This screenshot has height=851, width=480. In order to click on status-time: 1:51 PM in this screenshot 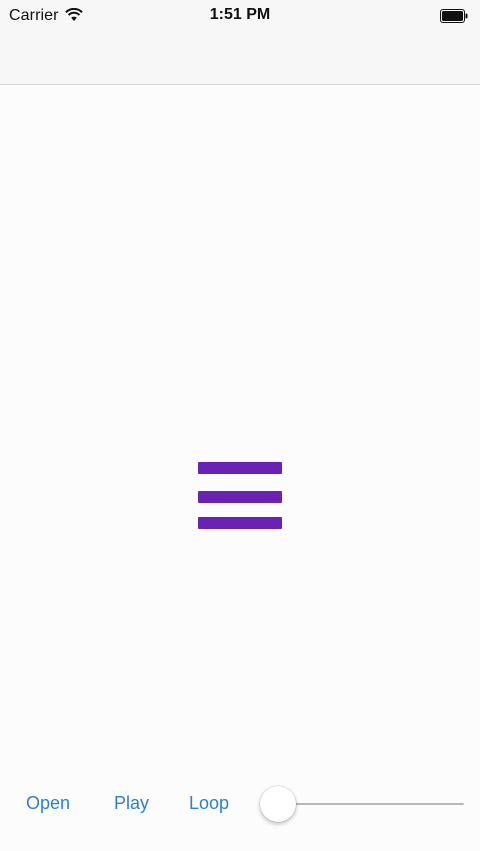, I will do `click(240, 14)`.